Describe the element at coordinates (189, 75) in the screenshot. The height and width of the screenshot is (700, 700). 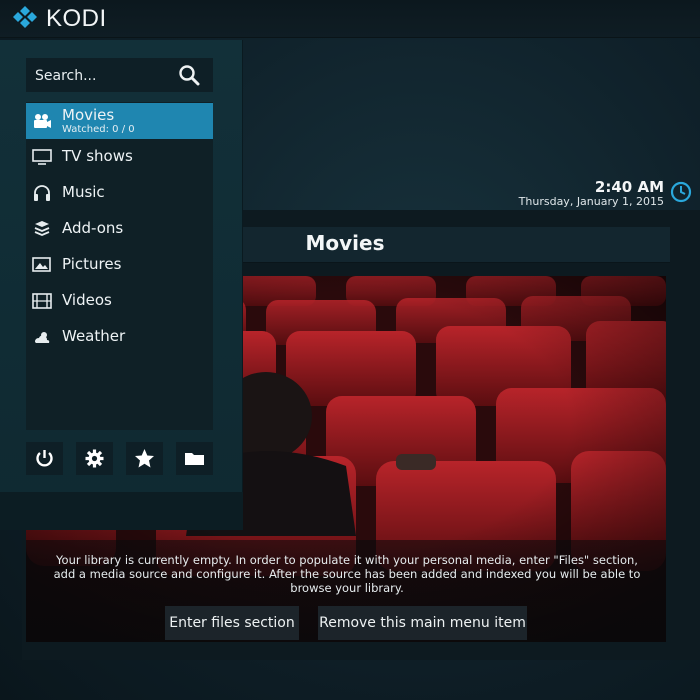
I see `search-icon` at that location.